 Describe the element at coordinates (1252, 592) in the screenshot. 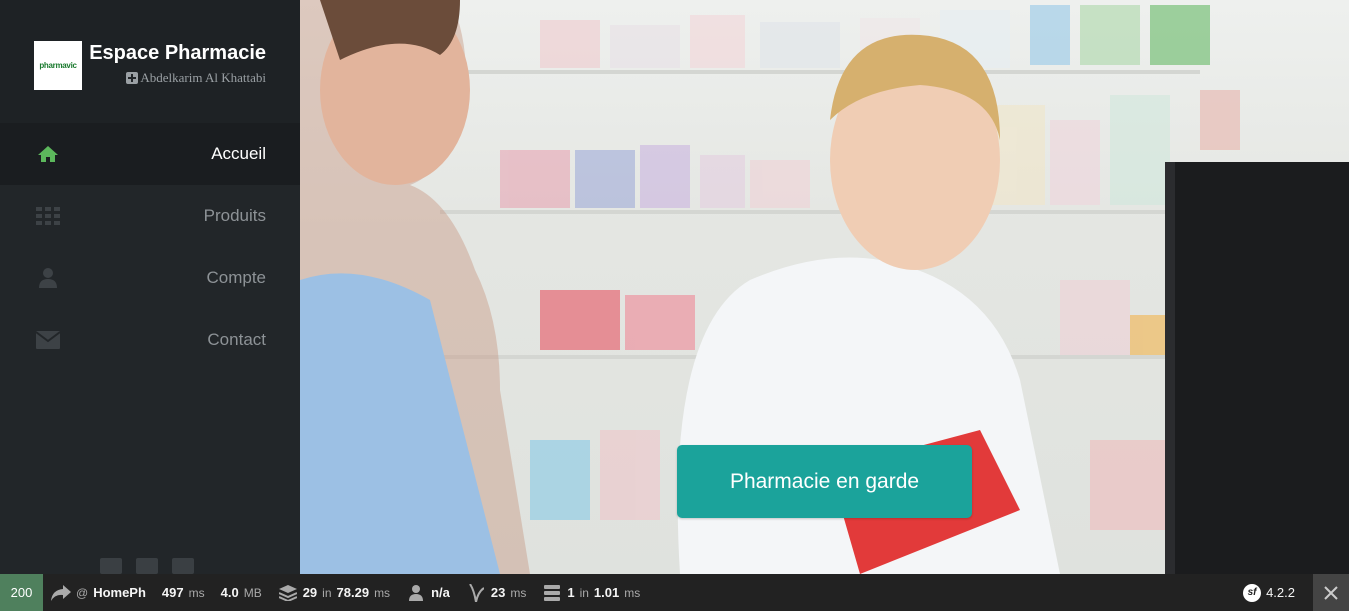

I see `symfony-logo-icon: sf` at that location.